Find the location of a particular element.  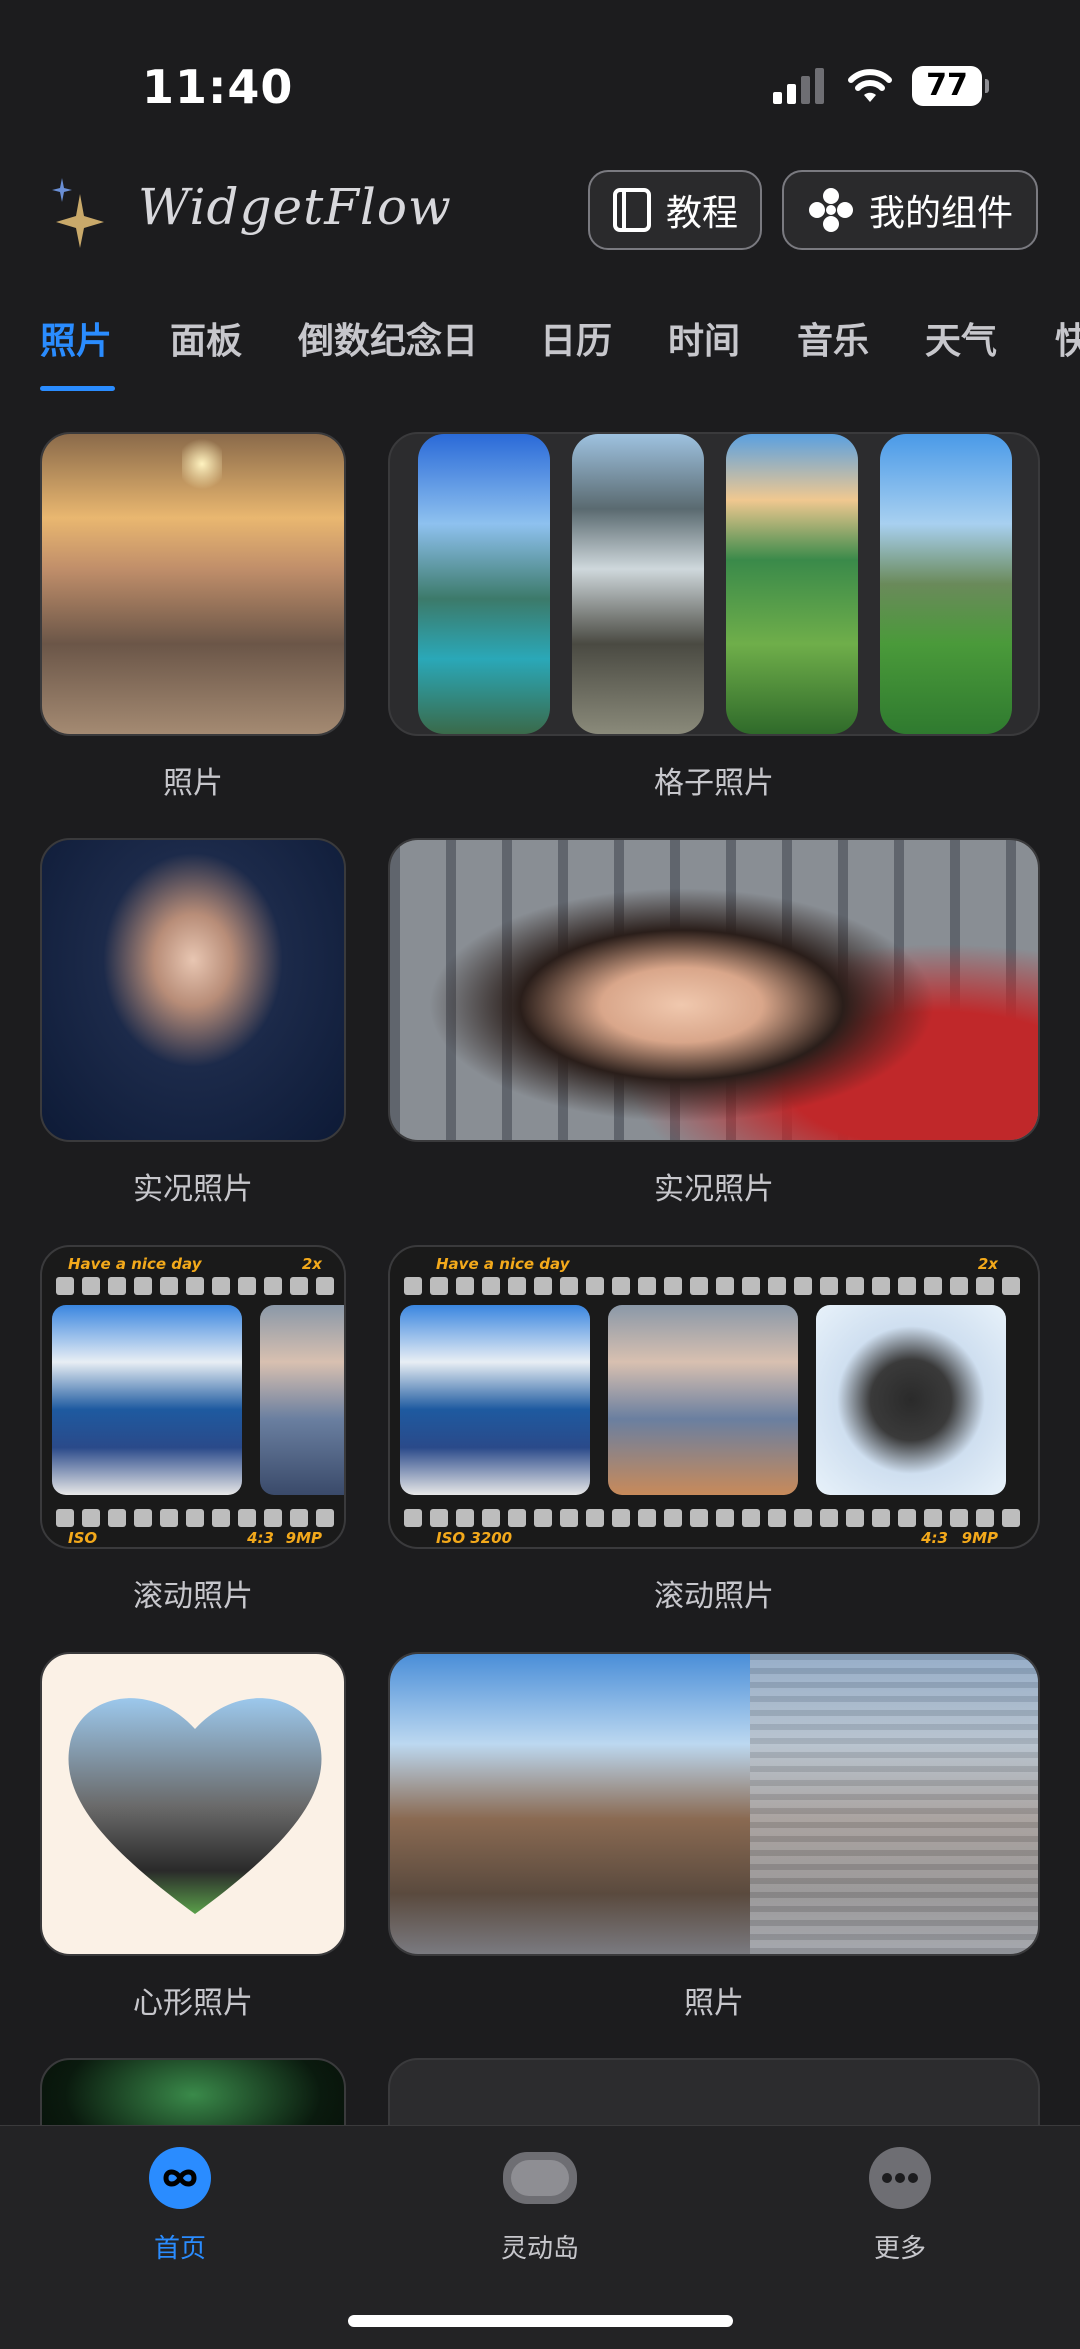

category-tabs: 照片 面板 倒数纪念日 日历 时间 音乐 天气 快 is located at coordinates (540, 352).